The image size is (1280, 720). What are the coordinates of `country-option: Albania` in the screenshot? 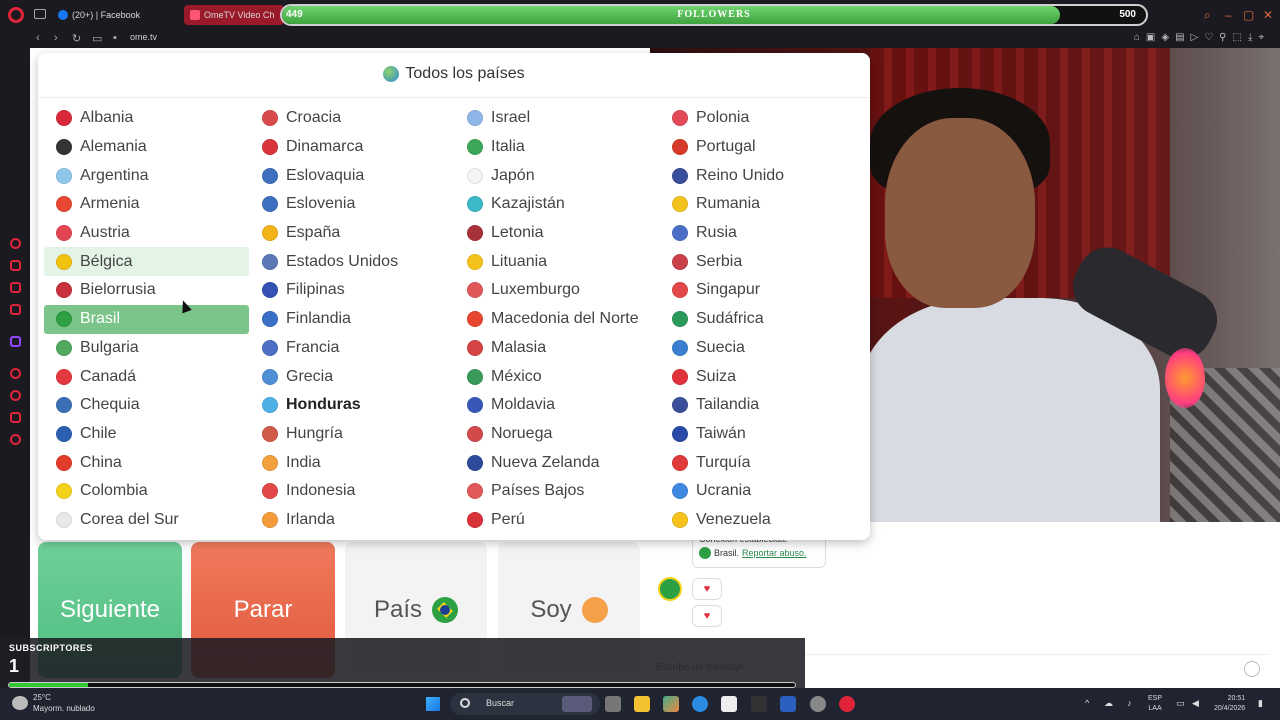 It's located at (146, 118).